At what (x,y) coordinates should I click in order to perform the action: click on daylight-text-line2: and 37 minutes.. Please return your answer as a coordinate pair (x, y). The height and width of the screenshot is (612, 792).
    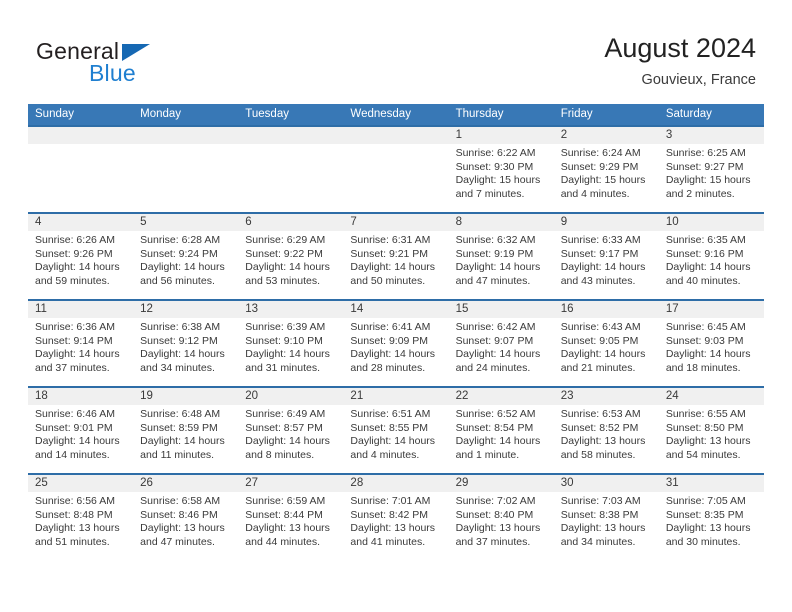
    Looking at the image, I should click on (493, 541).